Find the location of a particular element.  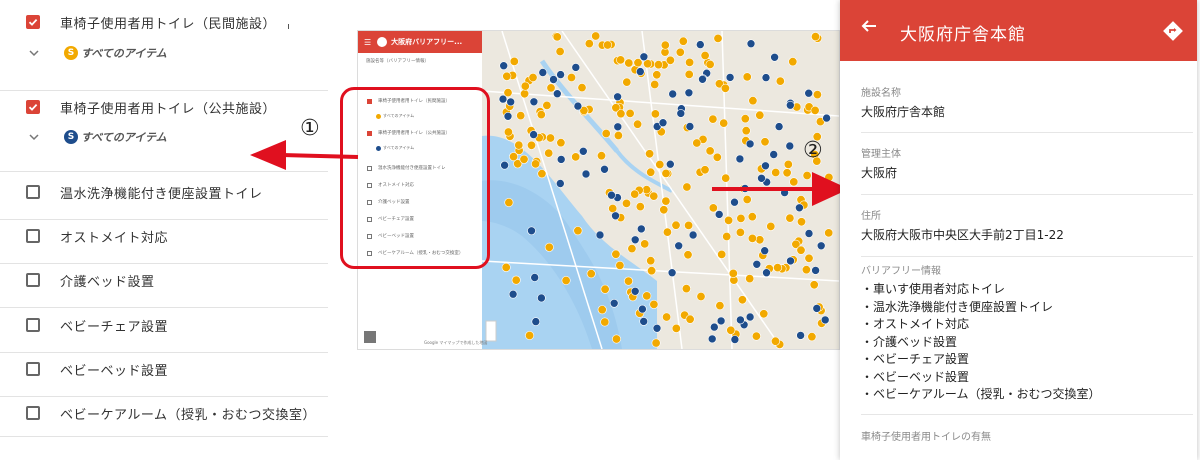

next-section-label: 車椅子使用者用トイレの有無 is located at coordinates (926, 437).